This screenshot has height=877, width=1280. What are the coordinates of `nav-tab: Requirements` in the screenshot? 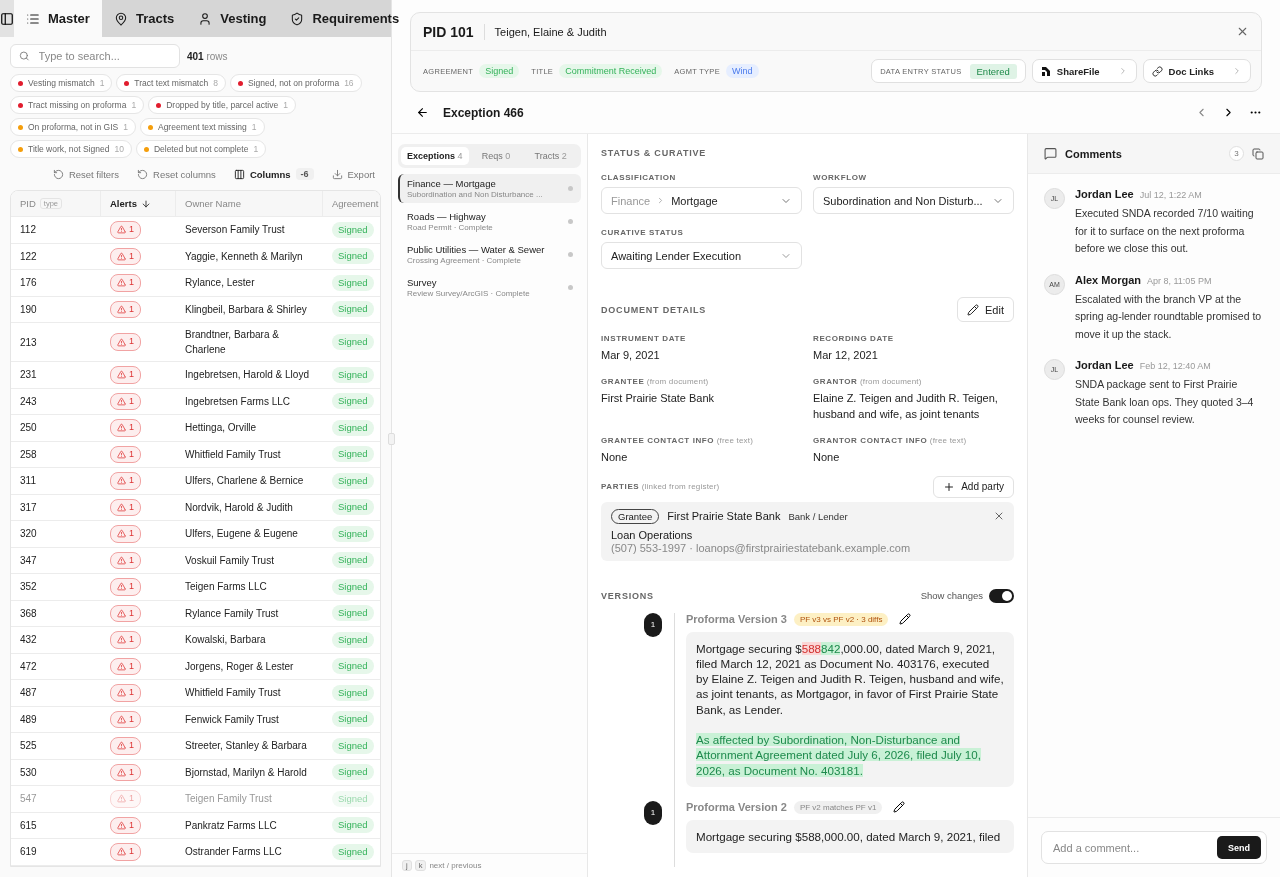 It's located at (345, 18).